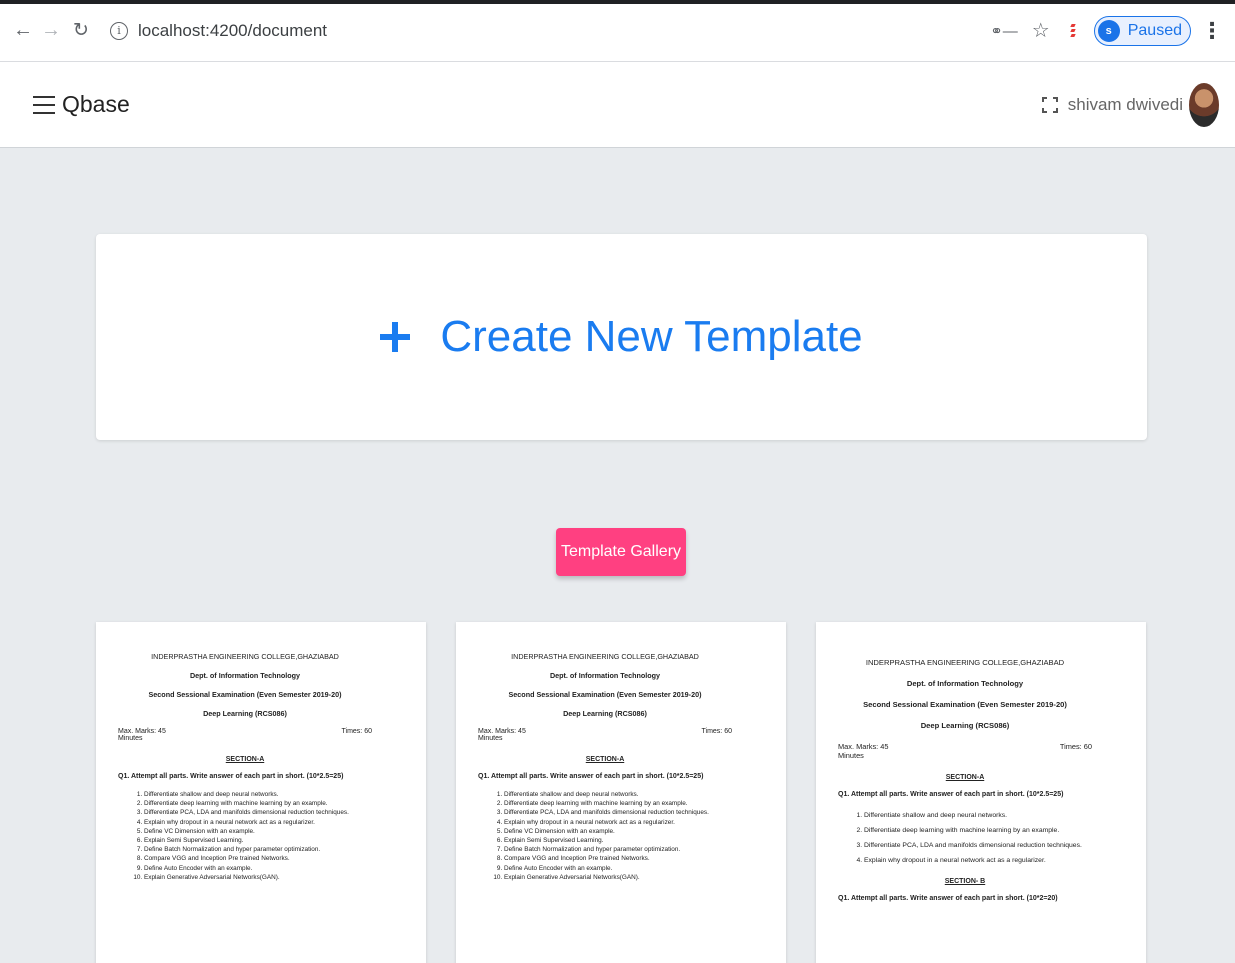 Image resolution: width=1235 pixels, height=963 pixels. I want to click on profile-button: s Paused, so click(1142, 30).